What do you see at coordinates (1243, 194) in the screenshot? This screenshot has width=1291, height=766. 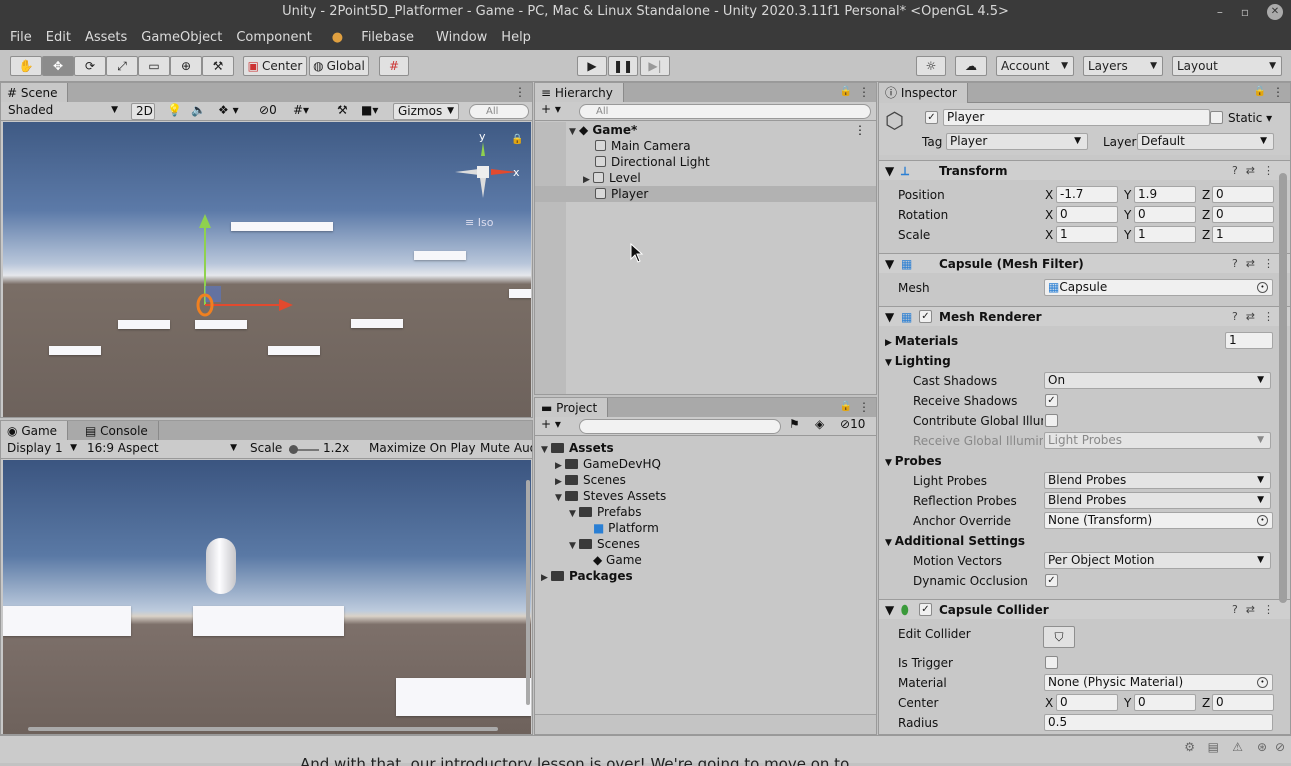 I see `position-z-field: 0` at bounding box center [1243, 194].